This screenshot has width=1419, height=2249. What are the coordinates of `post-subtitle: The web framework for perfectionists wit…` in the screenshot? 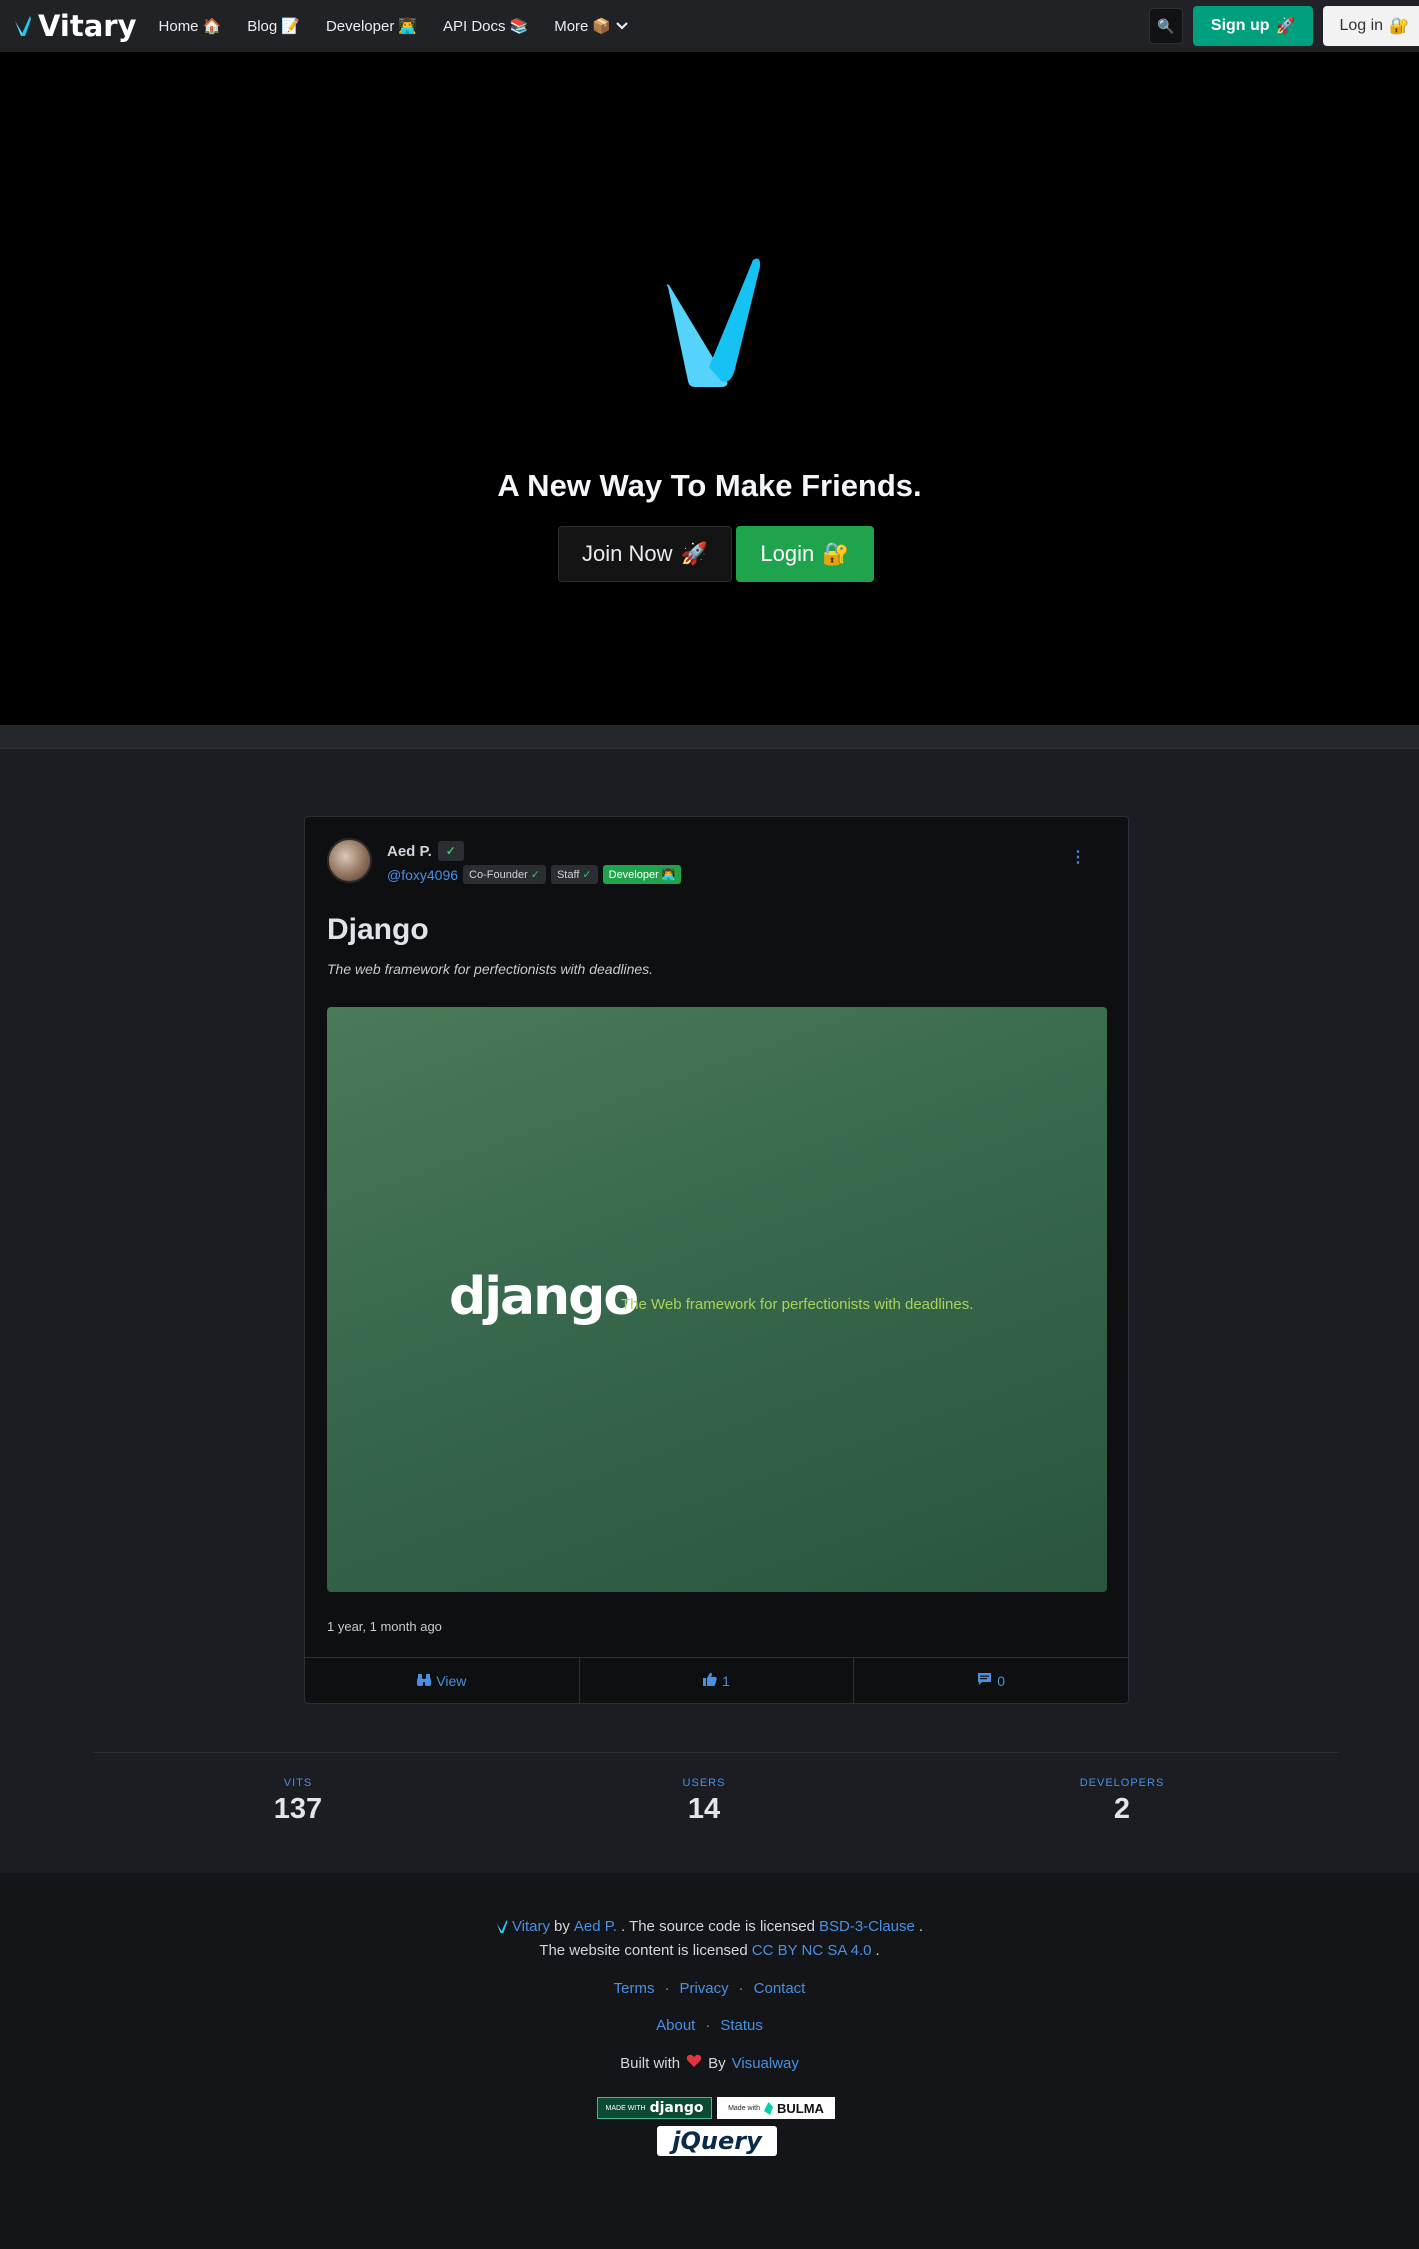 It's located at (490, 969).